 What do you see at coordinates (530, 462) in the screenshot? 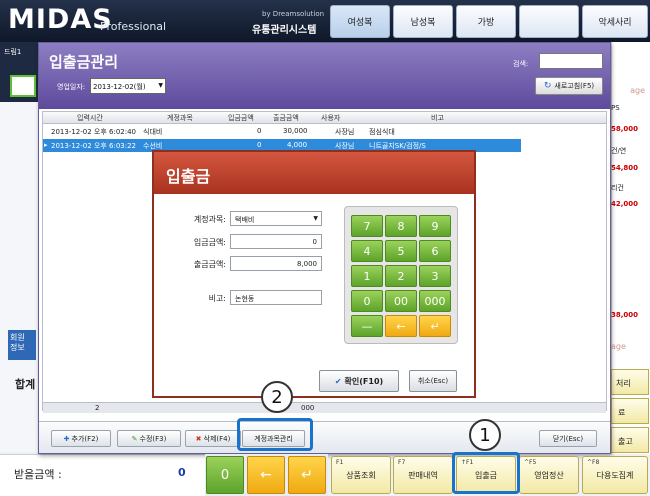
I see `fkey-hint: ^F5` at bounding box center [530, 462].